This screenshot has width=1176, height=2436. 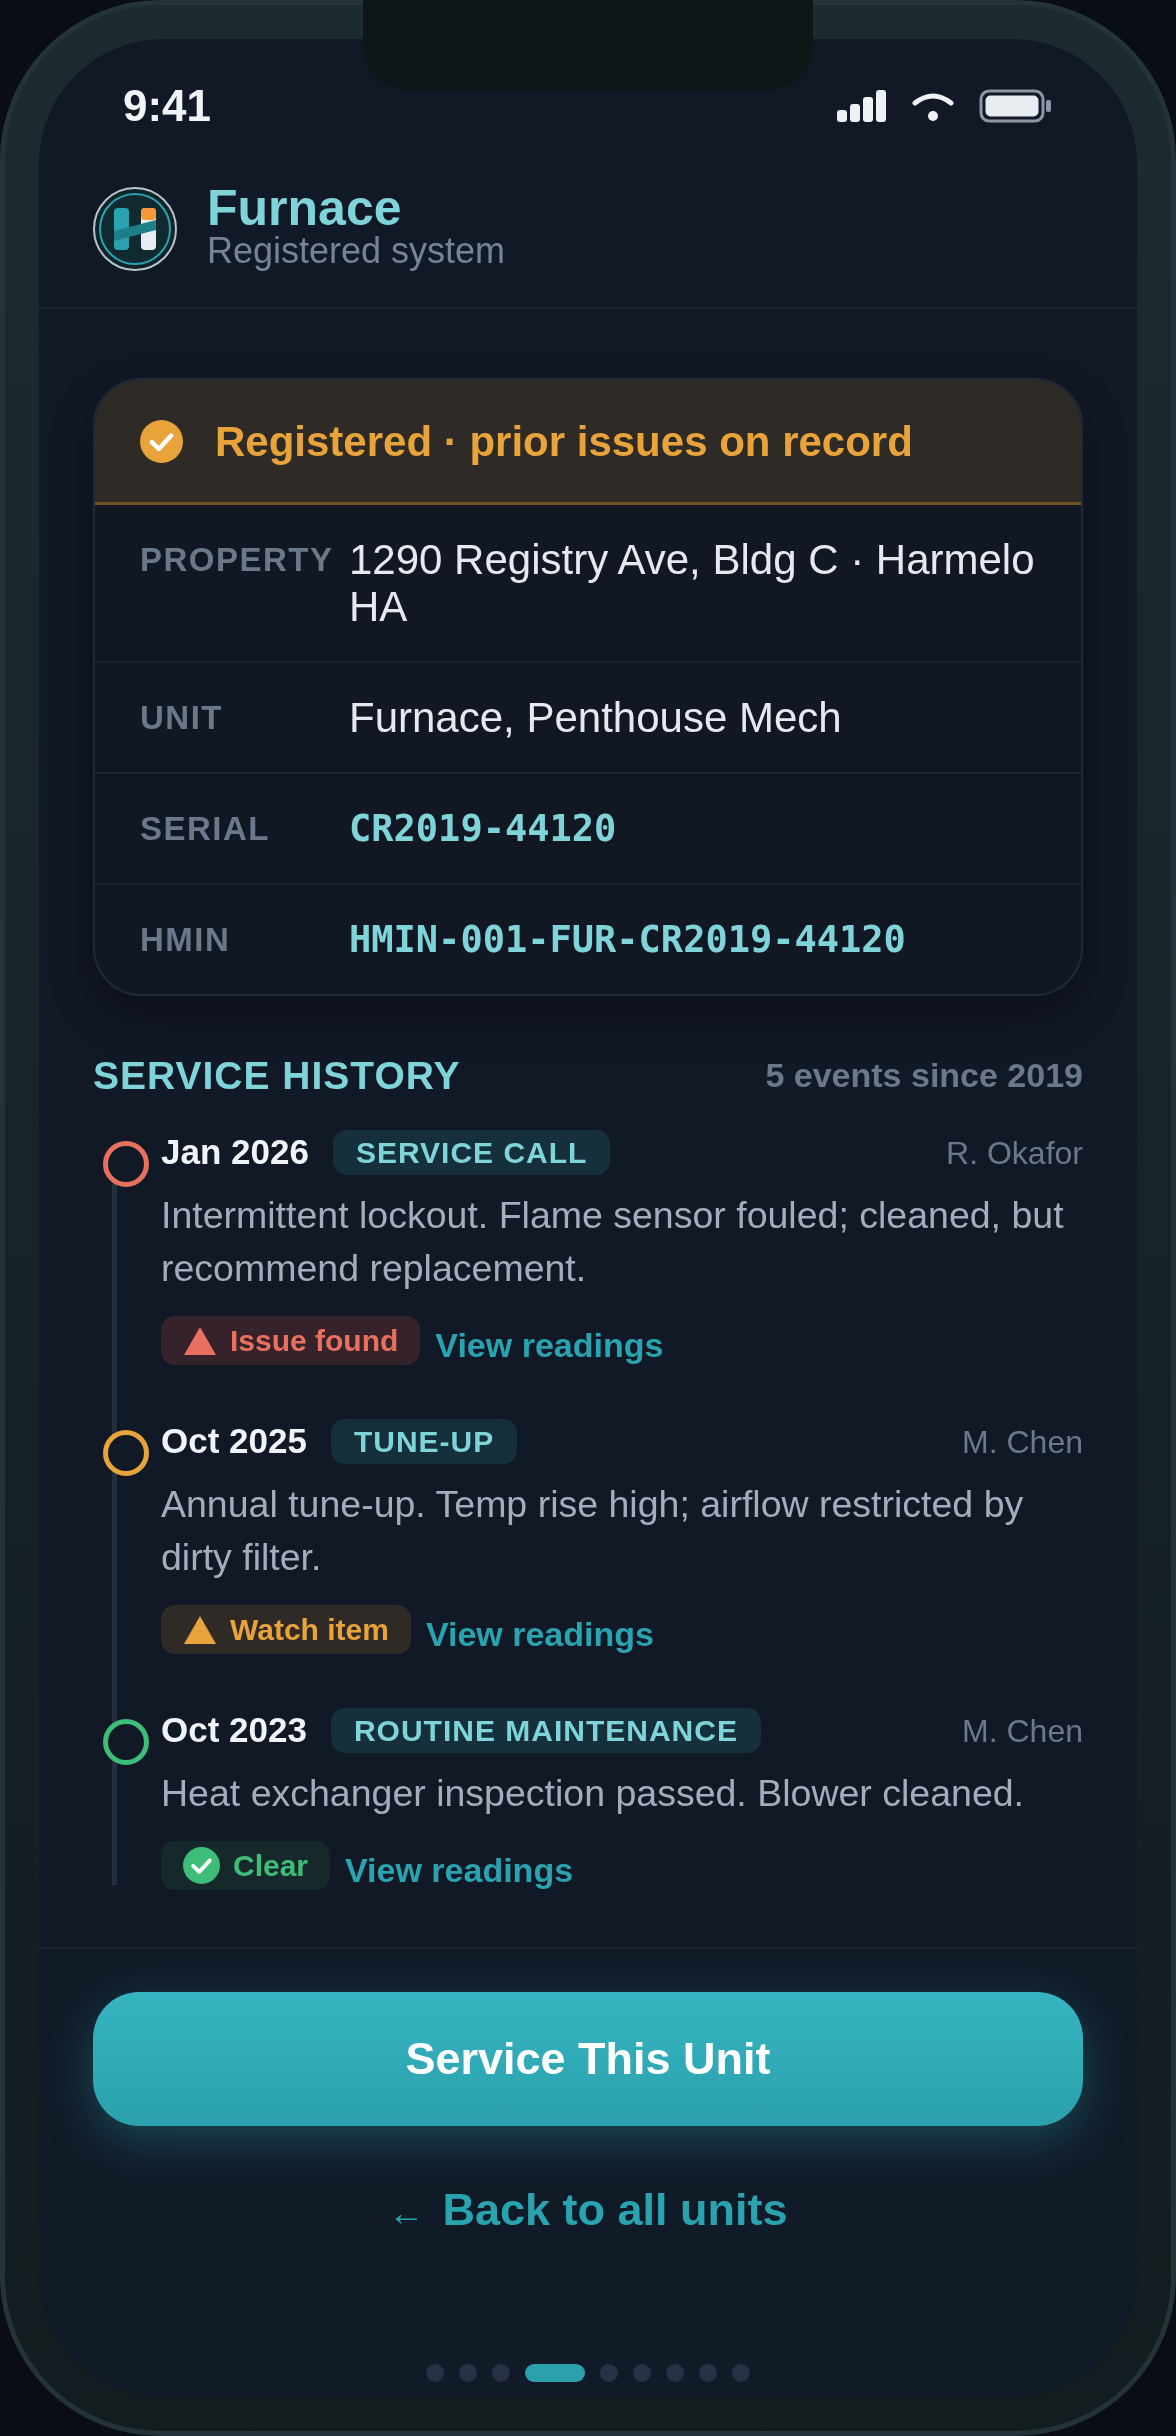 What do you see at coordinates (593, 1531) in the screenshot?
I see `event-description: Annual tune-up. Temp rise high; airflow restricted by dirty filter.` at bounding box center [593, 1531].